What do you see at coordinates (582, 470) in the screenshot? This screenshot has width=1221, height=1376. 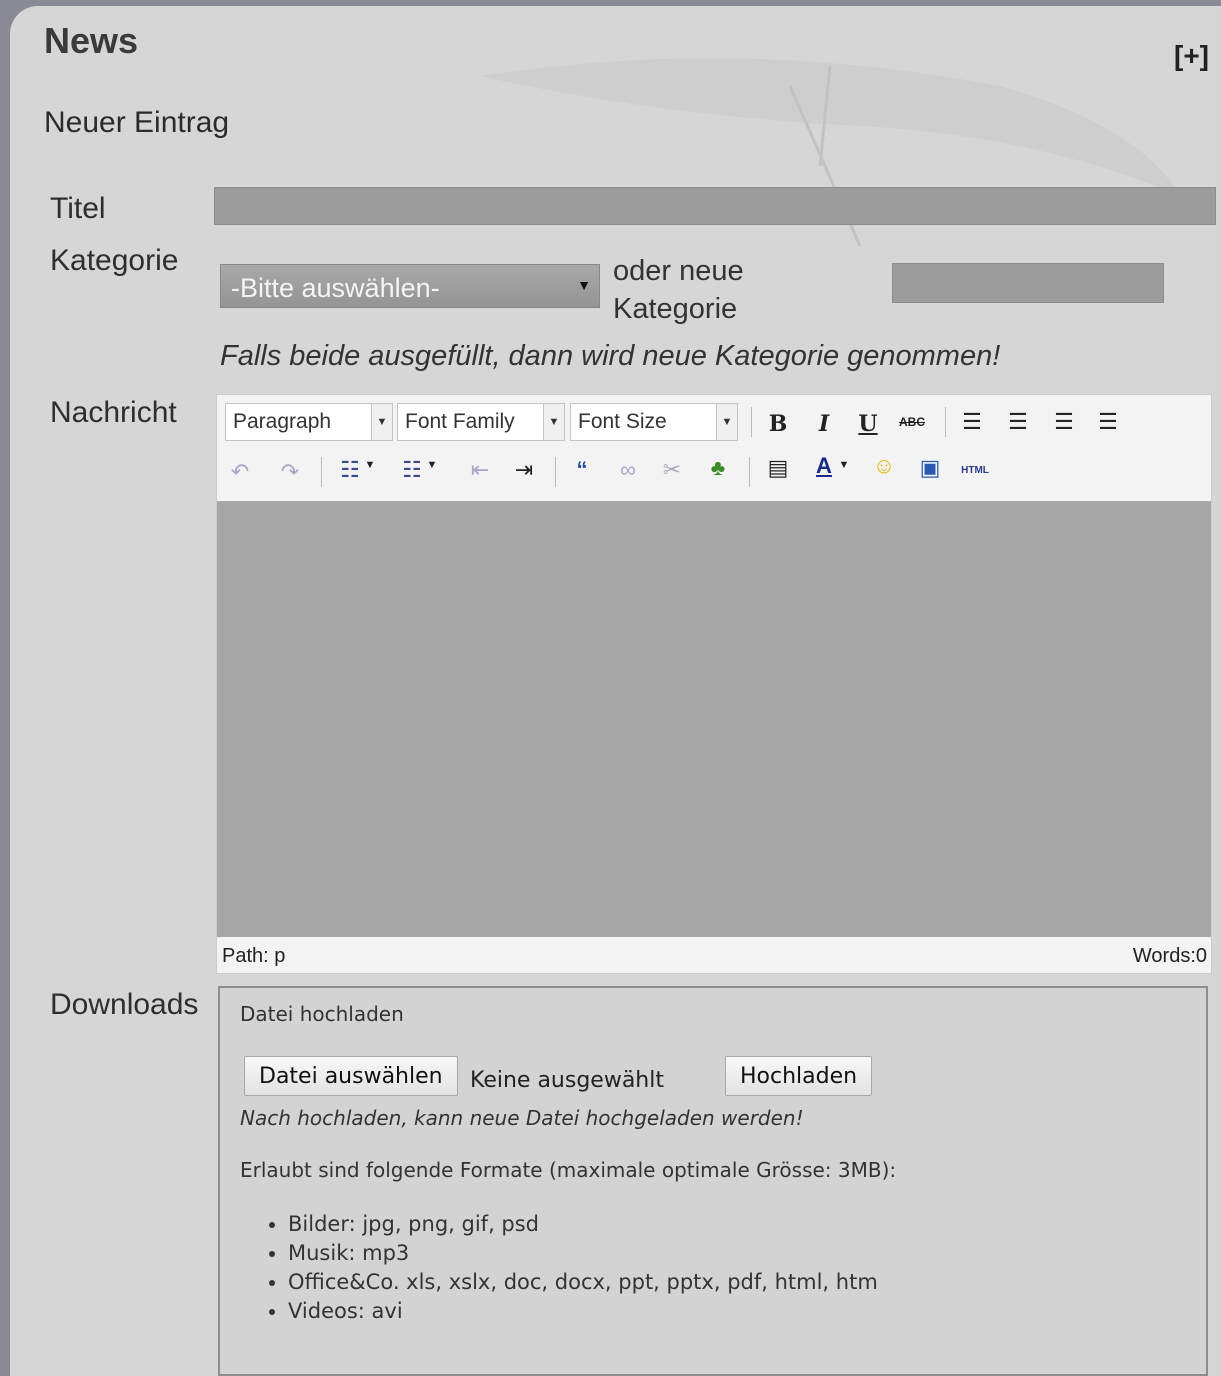 I see `blockquote-icon: “` at bounding box center [582, 470].